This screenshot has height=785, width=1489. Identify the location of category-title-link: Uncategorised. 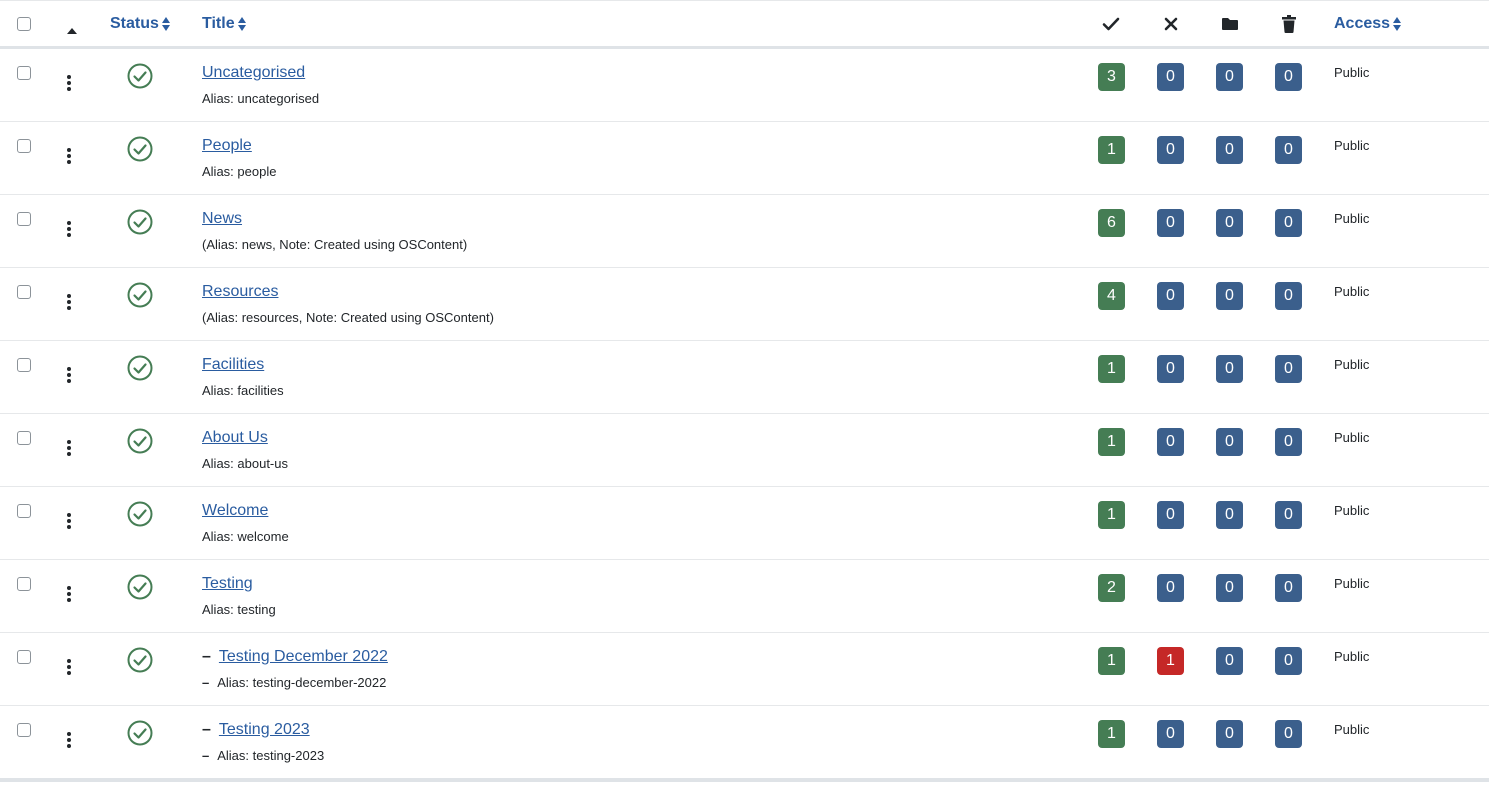
(253, 72).